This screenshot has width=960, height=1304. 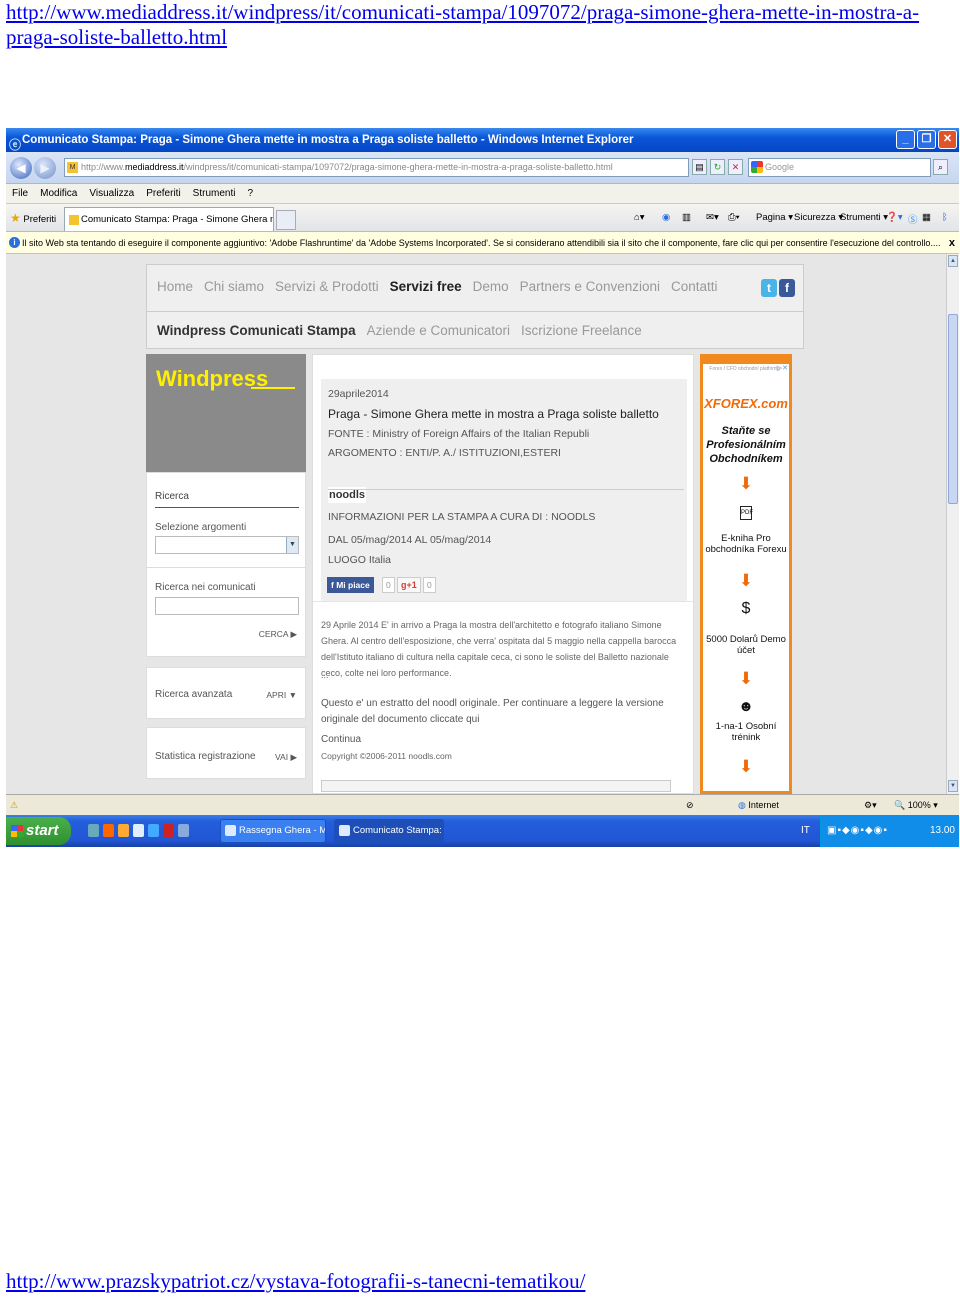 I want to click on arrow-down-icon: ⬇, so click(x=746, y=580).